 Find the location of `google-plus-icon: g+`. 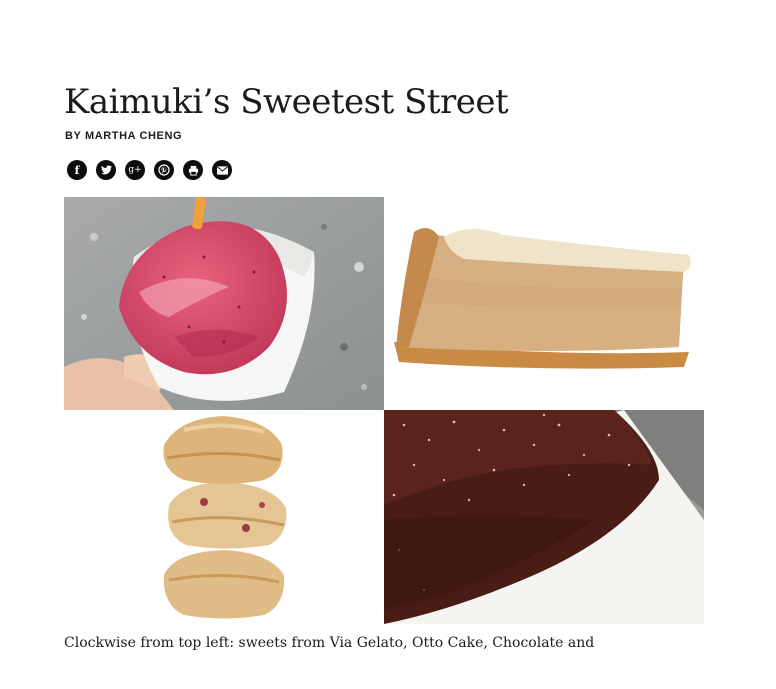

google-plus-icon: g+ is located at coordinates (135, 169).